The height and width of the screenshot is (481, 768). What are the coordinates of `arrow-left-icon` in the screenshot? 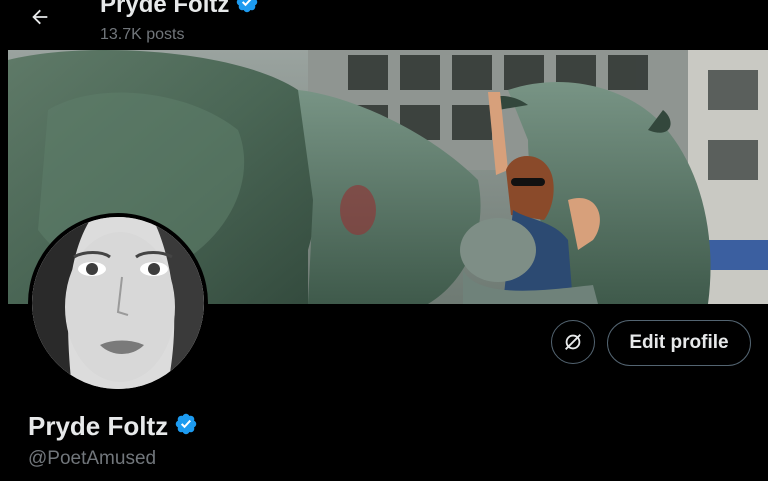 It's located at (40, 17).